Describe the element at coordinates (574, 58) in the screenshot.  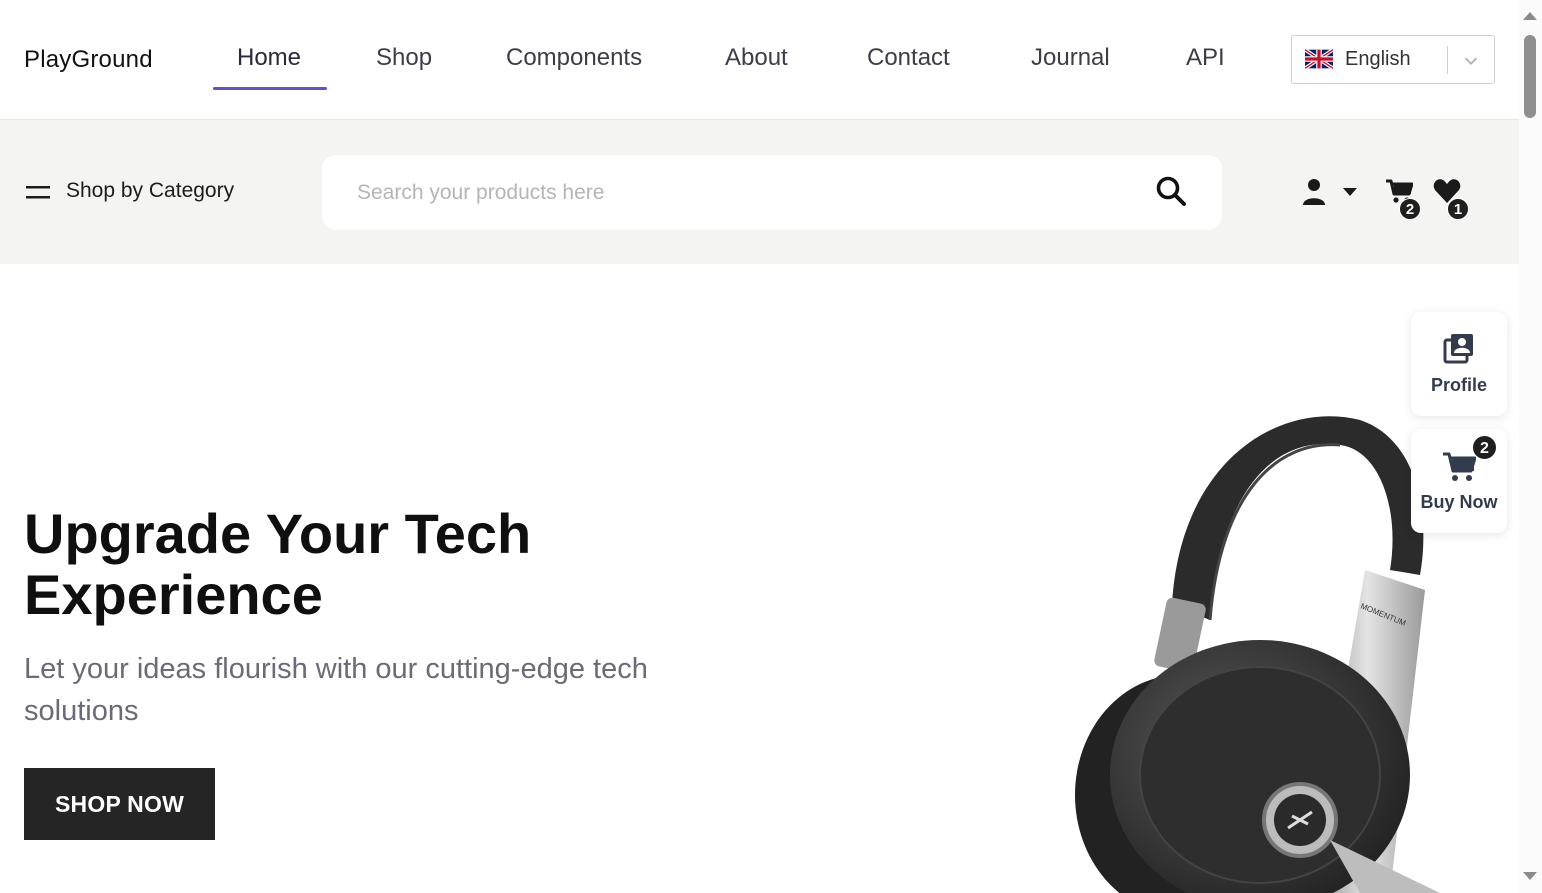
I see `nav-components: Components` at that location.